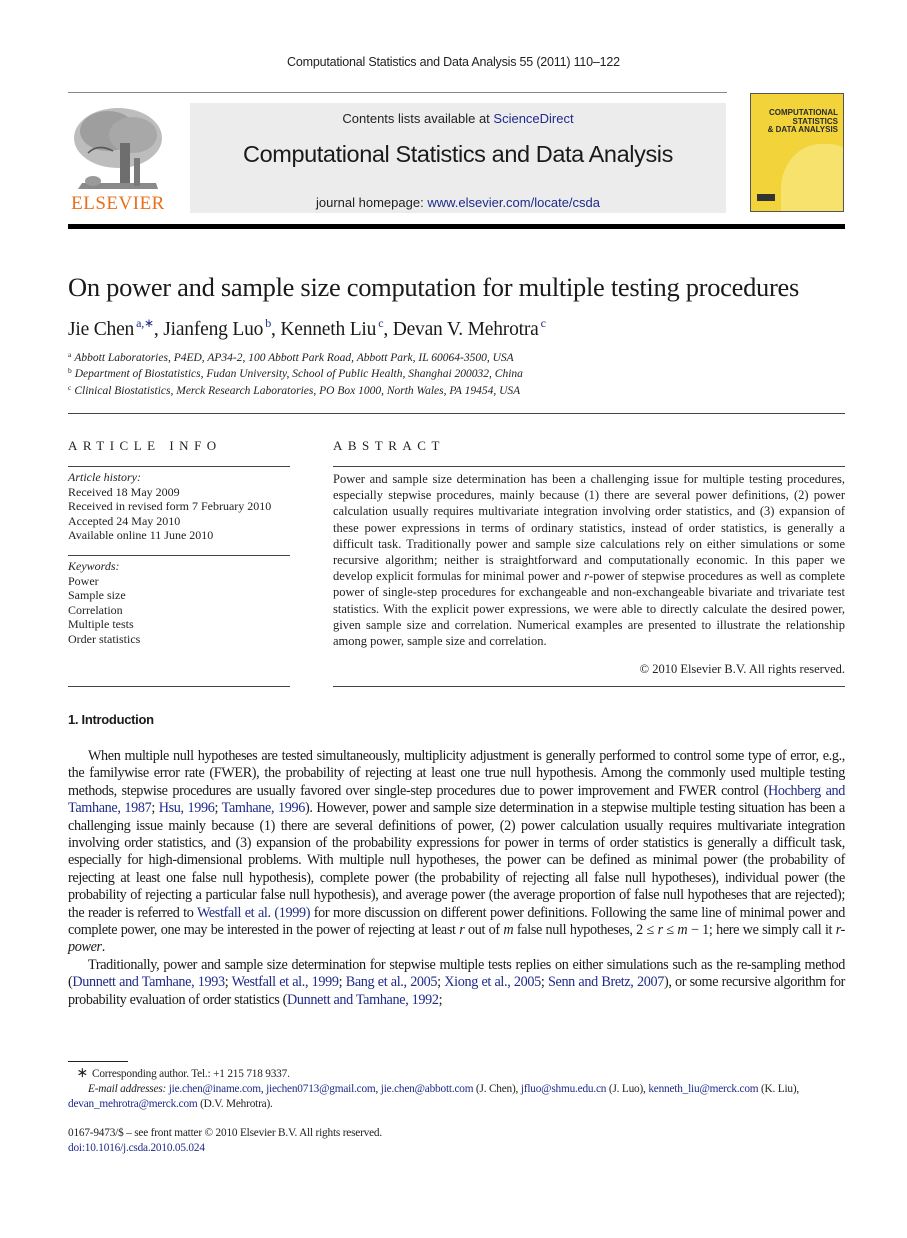 The height and width of the screenshot is (1238, 907). What do you see at coordinates (670, 930) in the screenshot?
I see `text-segment: ≤` at bounding box center [670, 930].